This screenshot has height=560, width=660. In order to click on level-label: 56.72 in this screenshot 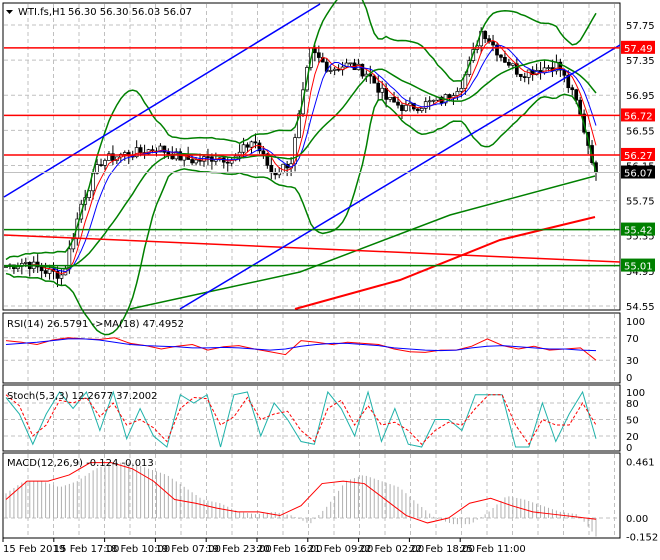, I will do `click(638, 116)`.